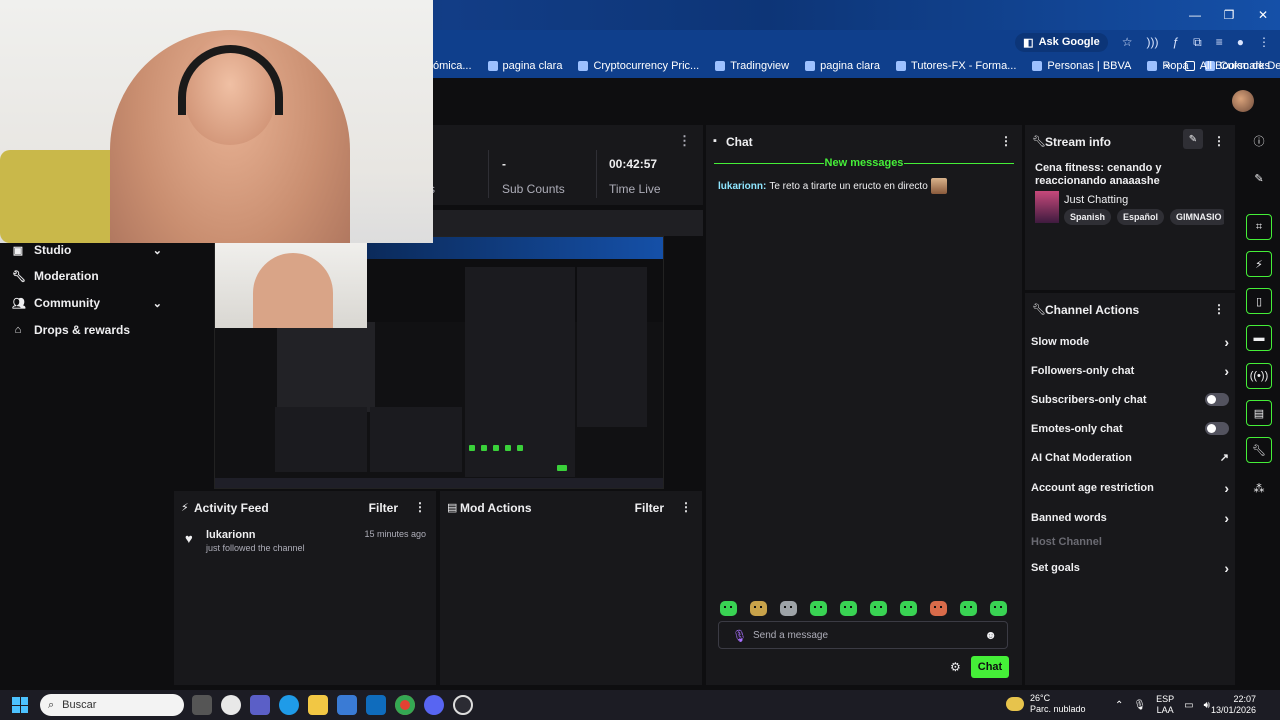 This screenshot has width=1280, height=720. I want to click on windows-start-icon, so click(20, 705).